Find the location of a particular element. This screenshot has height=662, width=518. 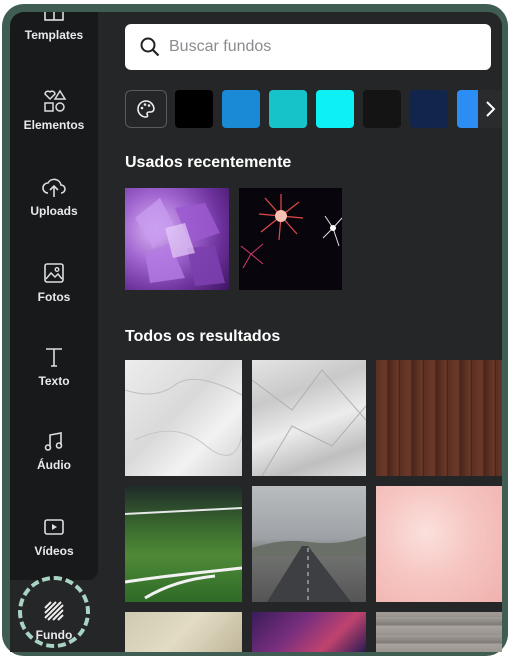

soccer-field-image is located at coordinates (183, 553).